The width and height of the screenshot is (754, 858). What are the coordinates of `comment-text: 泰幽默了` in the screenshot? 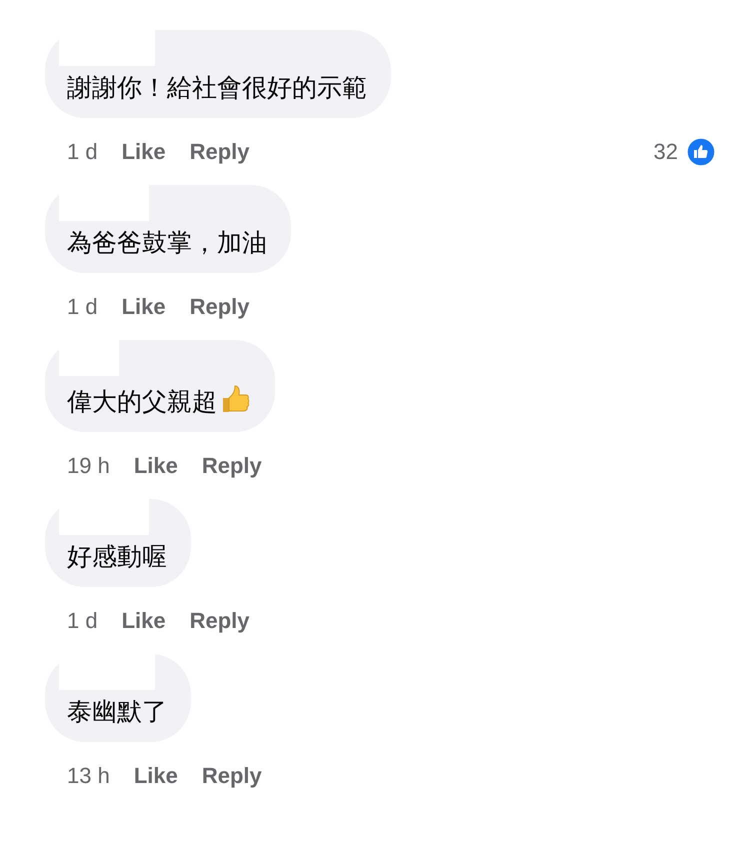 It's located at (116, 712).